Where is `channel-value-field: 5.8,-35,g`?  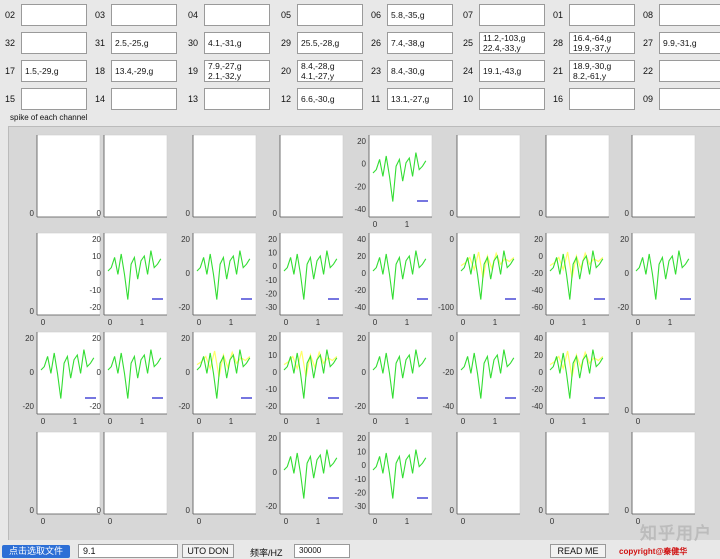 channel-value-field: 5.8,-35,g is located at coordinates (420, 15).